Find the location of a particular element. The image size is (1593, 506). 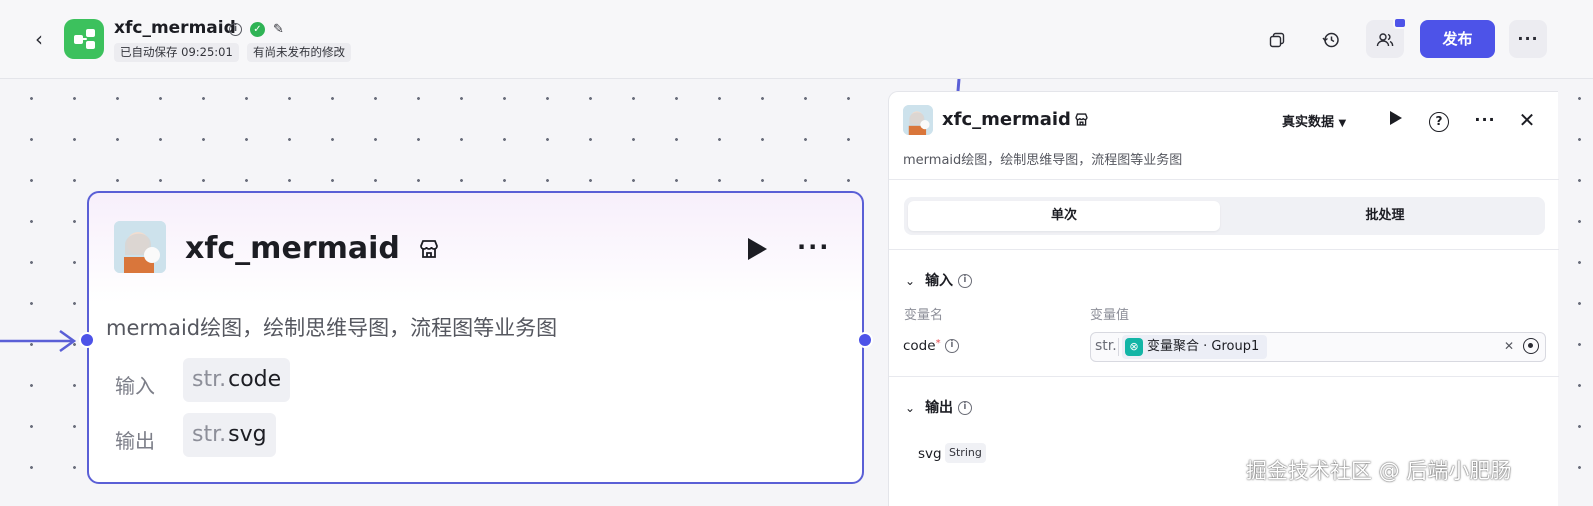

input-type: str. is located at coordinates (209, 379).